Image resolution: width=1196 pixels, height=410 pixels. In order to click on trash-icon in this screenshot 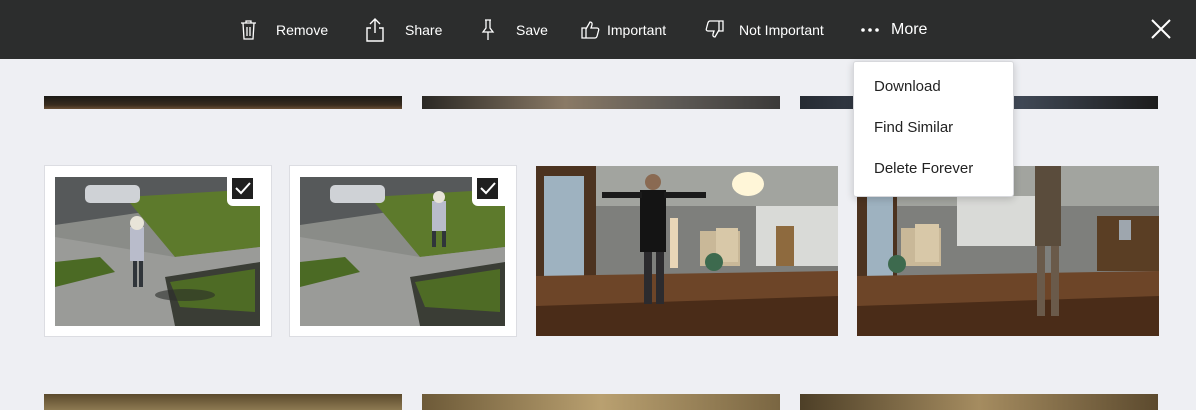, I will do `click(248, 30)`.